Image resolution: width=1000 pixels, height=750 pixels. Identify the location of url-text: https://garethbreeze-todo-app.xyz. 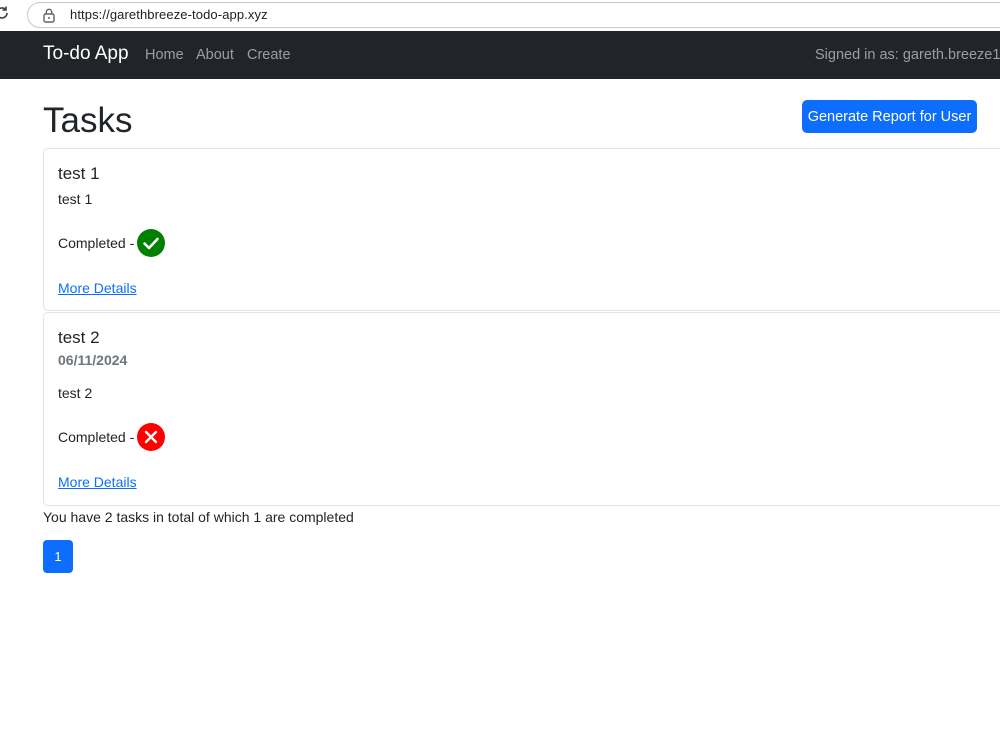
(169, 14).